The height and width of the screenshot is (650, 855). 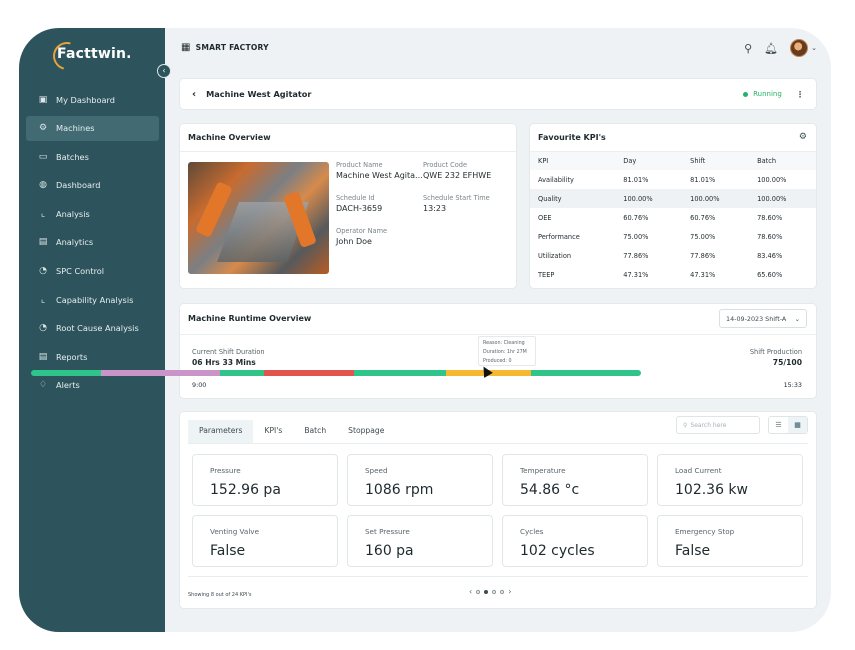 I want to click on sidebar-item-label: Root Cause Analysis, so click(x=97, y=328).